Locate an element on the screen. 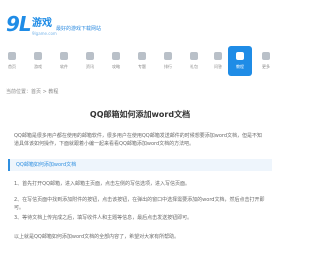 The height and width of the screenshot is (260, 320). article-title: QQ邮箱如何添加word文档 is located at coordinates (140, 114).